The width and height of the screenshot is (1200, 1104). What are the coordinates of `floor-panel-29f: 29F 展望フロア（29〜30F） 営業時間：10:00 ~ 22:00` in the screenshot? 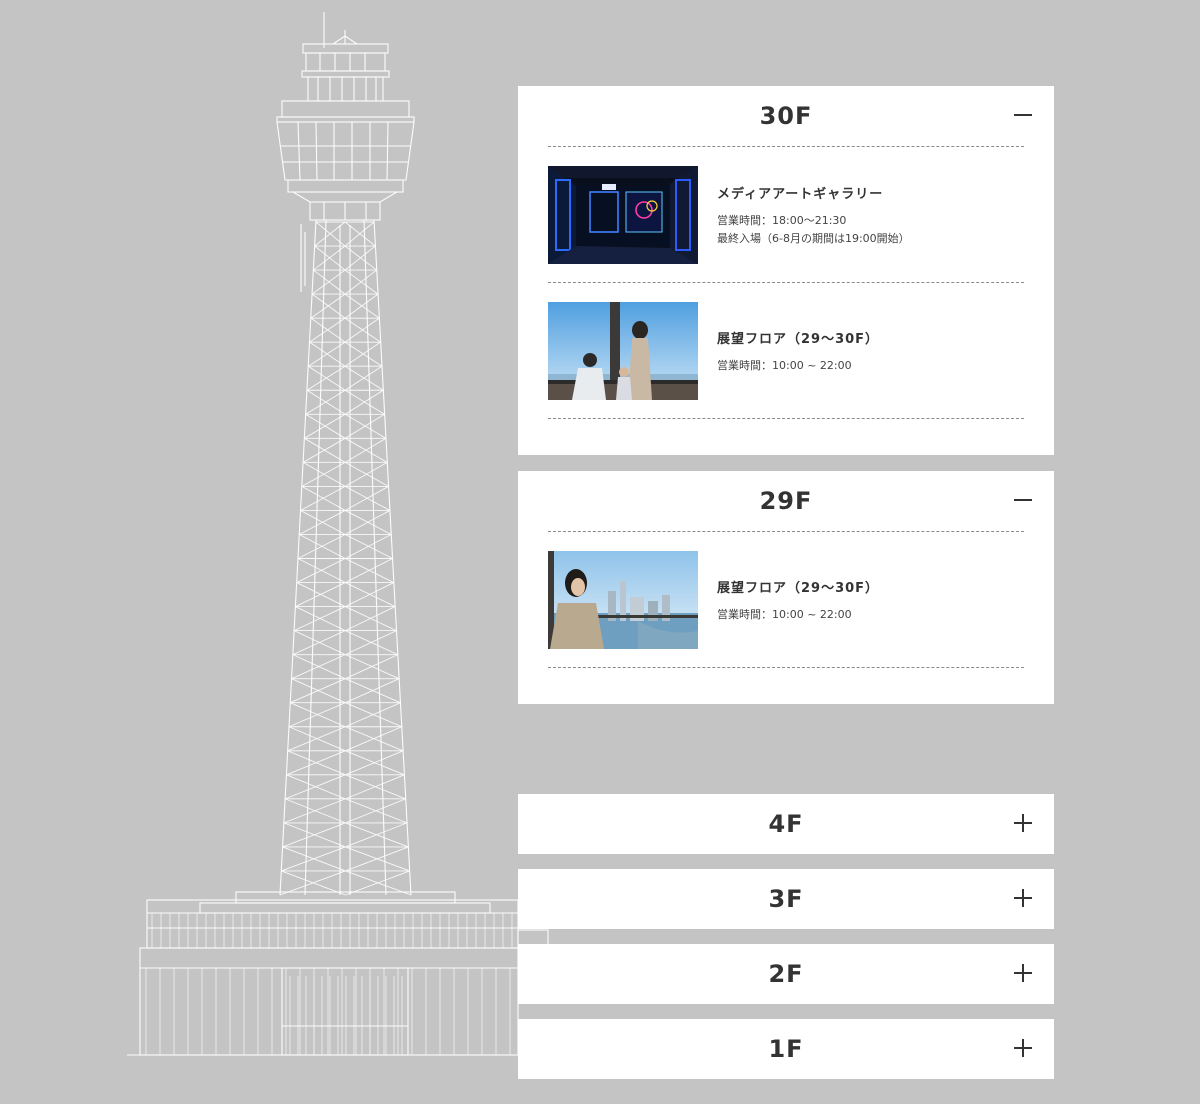 It's located at (786, 587).